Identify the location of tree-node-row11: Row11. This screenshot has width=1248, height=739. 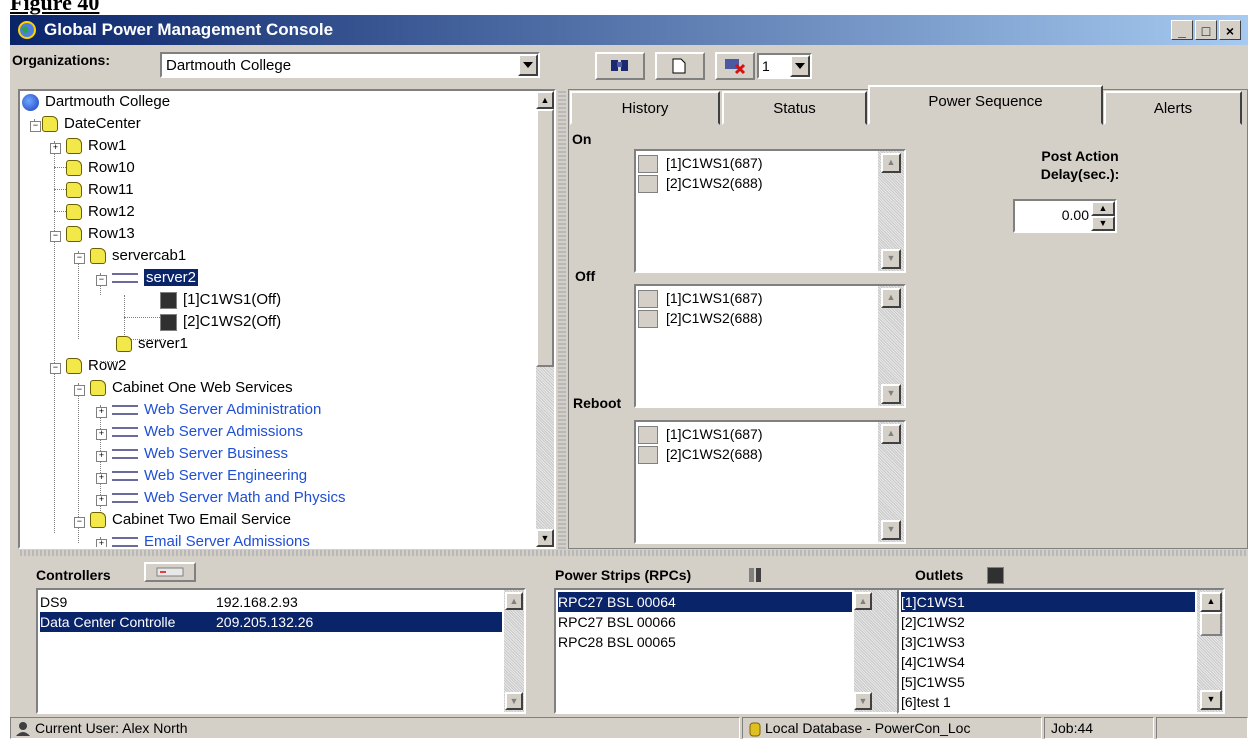
(100, 190).